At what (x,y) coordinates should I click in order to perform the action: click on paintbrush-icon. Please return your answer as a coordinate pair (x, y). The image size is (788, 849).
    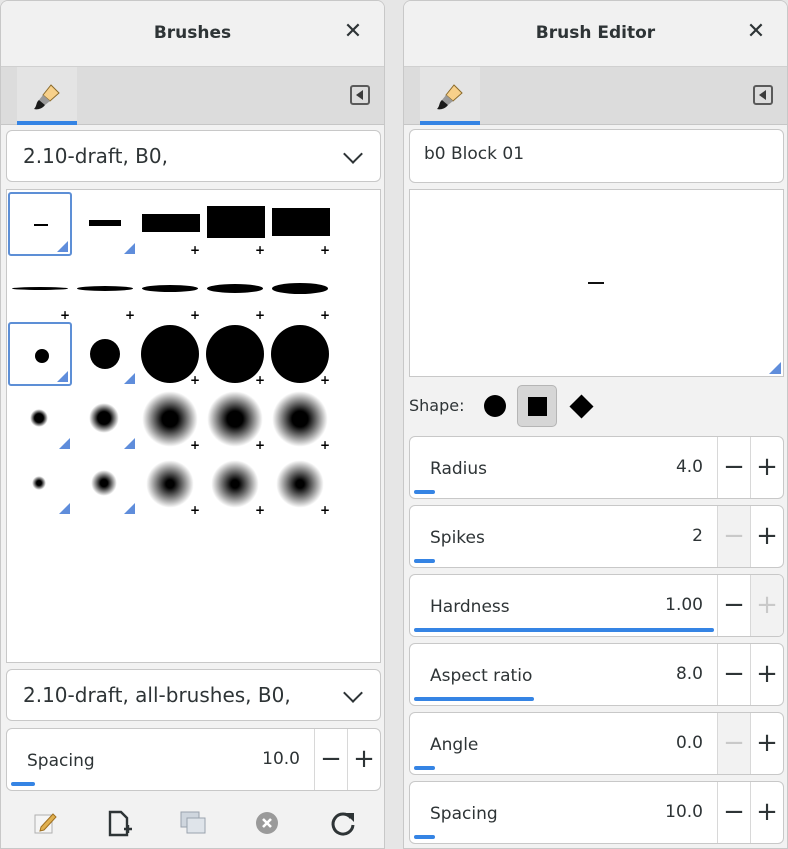
    Looking at the image, I should click on (450, 97).